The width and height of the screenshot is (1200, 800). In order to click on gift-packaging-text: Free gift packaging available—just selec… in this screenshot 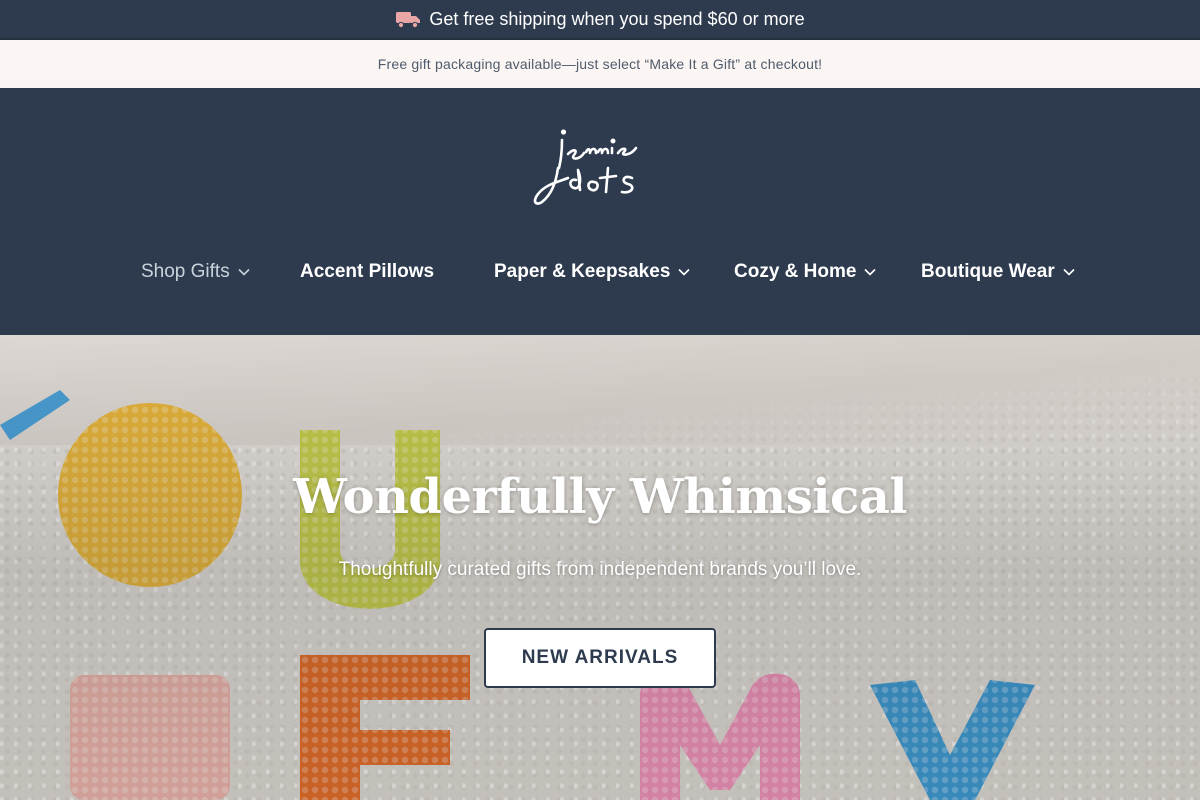, I will do `click(600, 64)`.